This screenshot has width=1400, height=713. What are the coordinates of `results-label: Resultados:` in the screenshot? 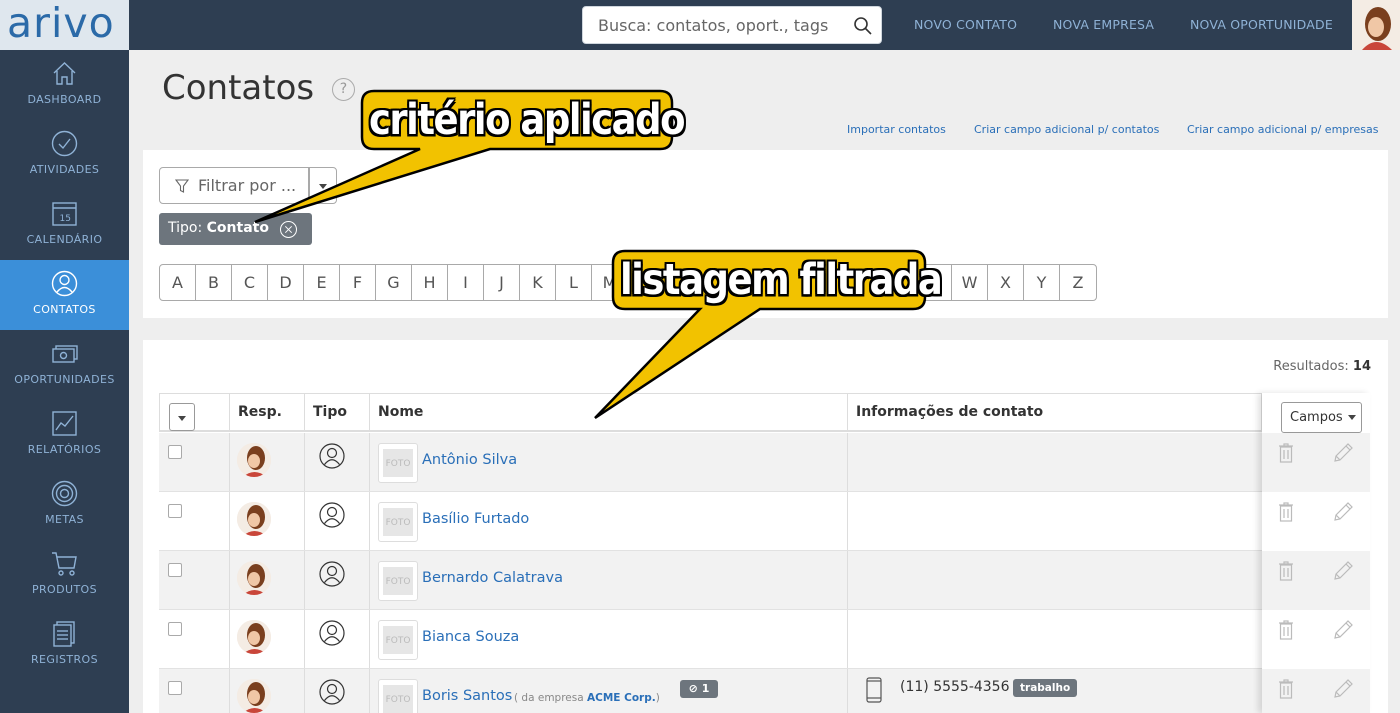 It's located at (1311, 366).